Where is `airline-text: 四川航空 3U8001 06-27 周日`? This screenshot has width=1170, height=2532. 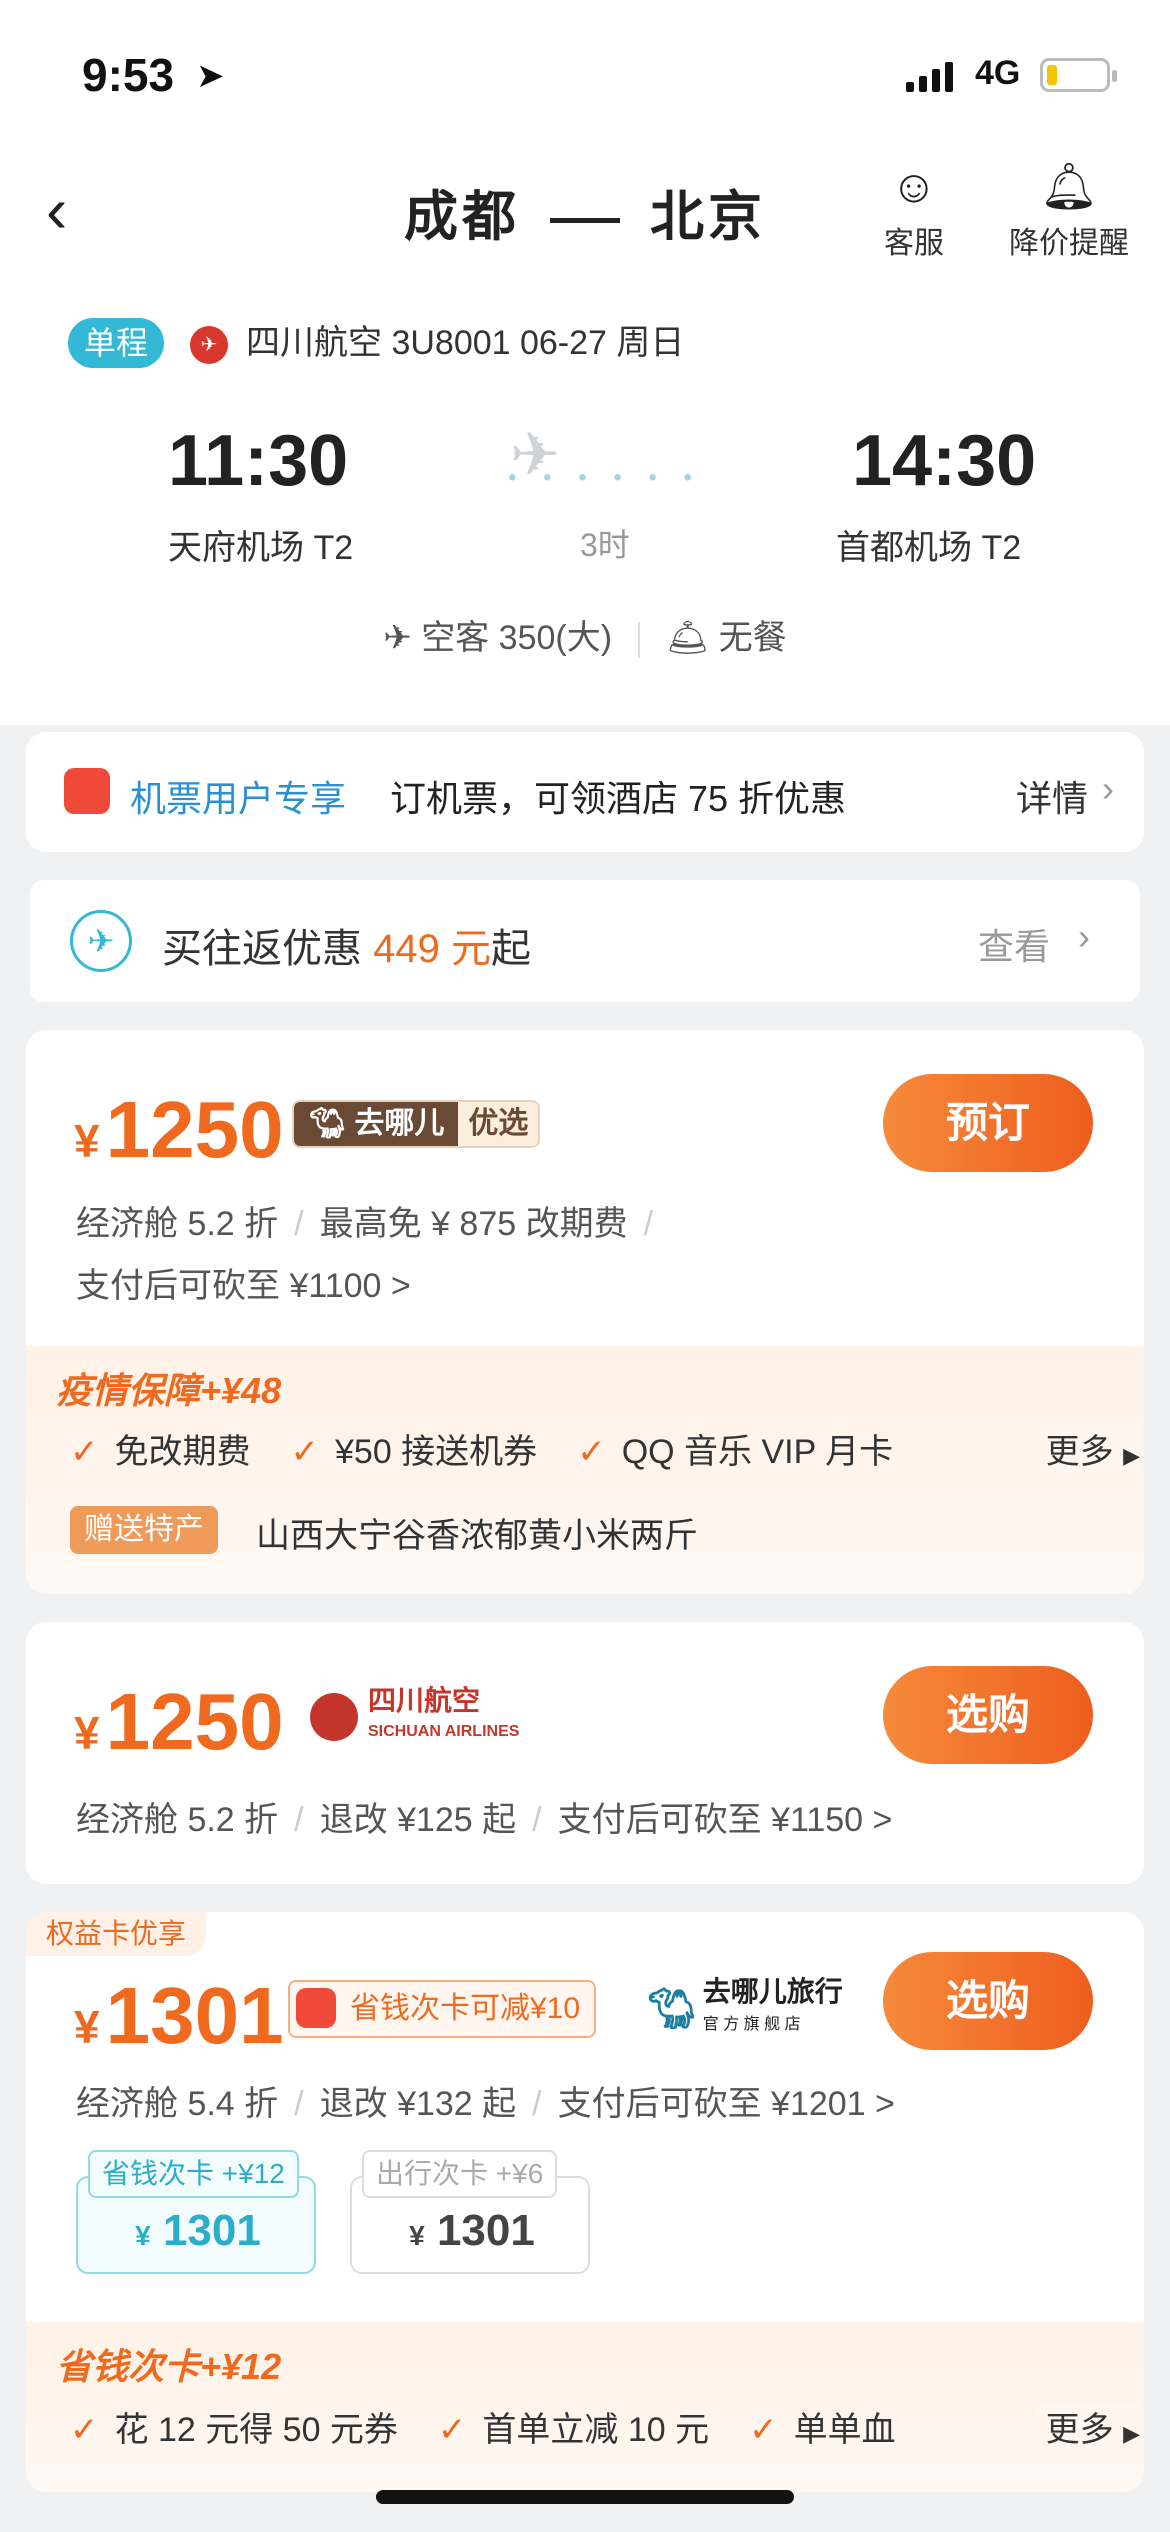 airline-text: 四川航空 3U8001 06-27 周日 is located at coordinates (465, 343).